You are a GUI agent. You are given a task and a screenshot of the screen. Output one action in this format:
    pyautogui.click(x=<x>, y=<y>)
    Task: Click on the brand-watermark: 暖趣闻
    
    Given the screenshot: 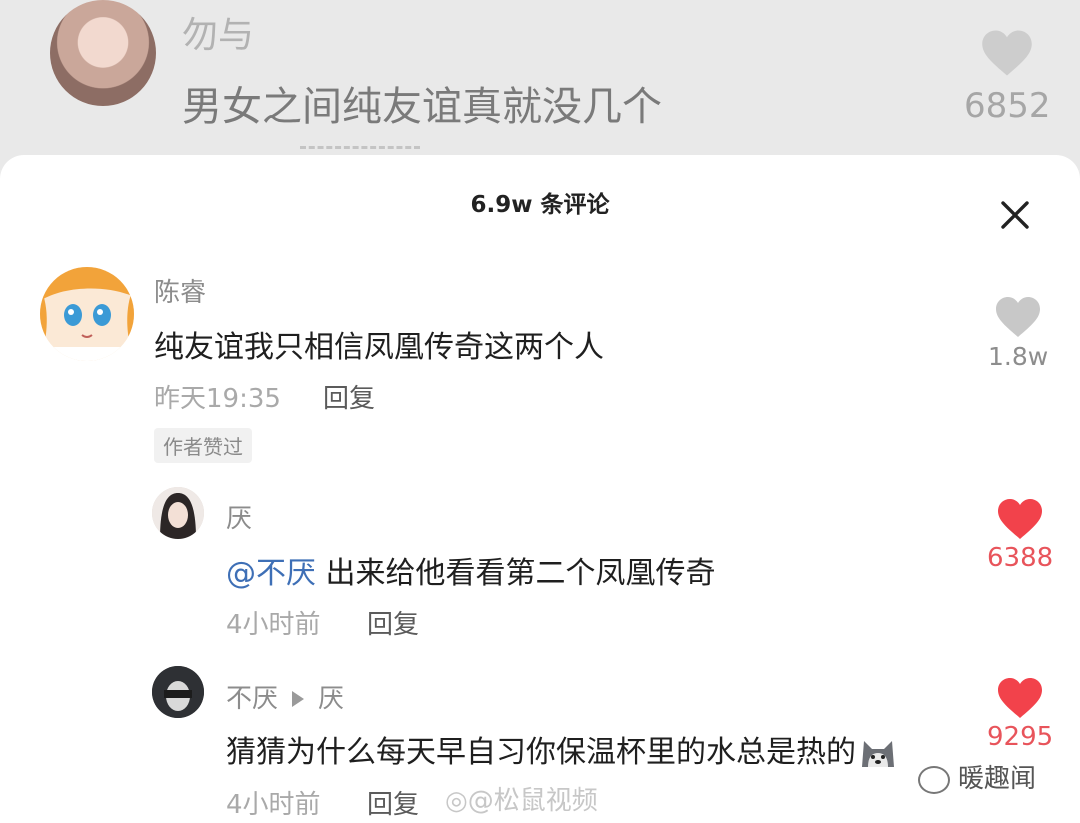 What is the action you would take?
    pyautogui.click(x=977, y=776)
    